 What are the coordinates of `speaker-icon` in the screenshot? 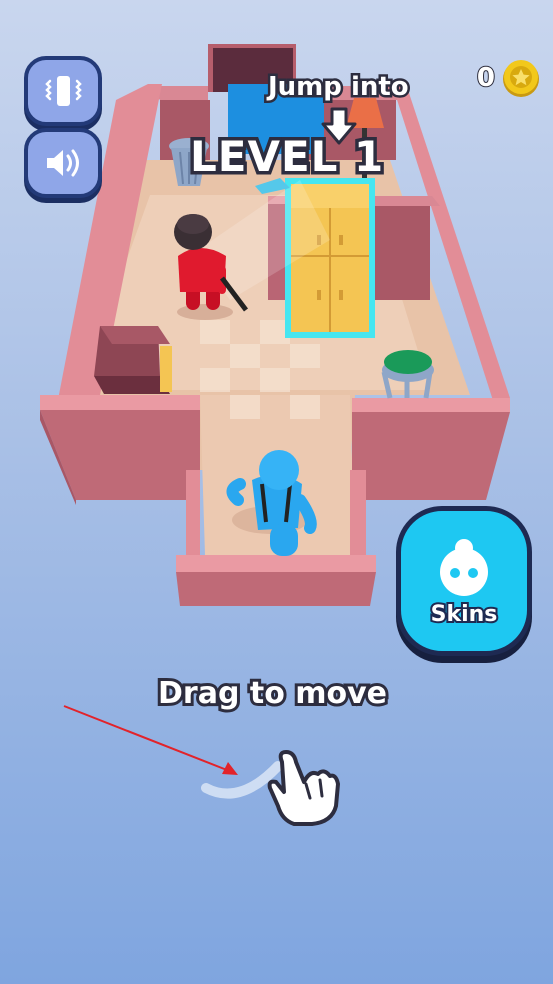 It's located at (63, 163).